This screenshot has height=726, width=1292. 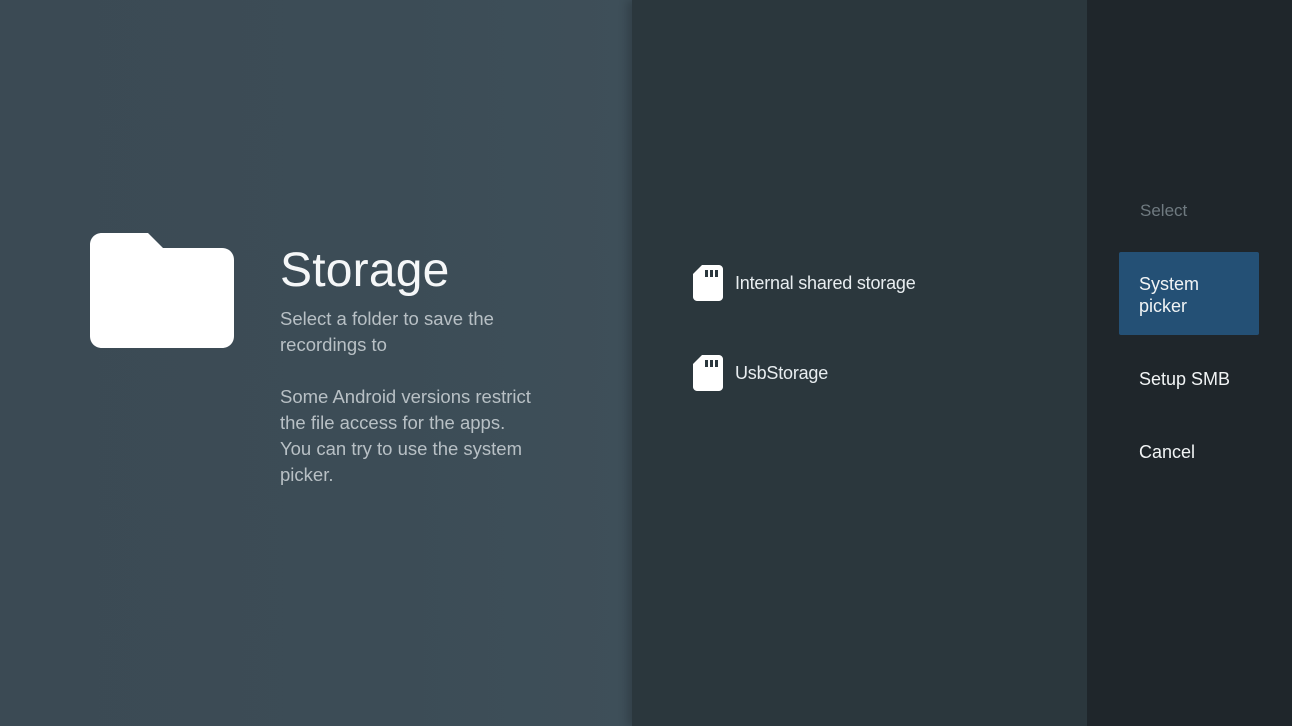 What do you see at coordinates (873, 373) in the screenshot?
I see `storage-item-usb-storage: UsbStorage` at bounding box center [873, 373].